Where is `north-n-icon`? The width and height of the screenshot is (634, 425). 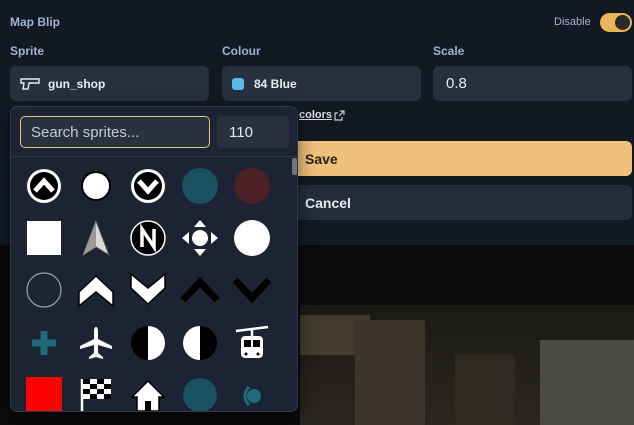 north-n-icon is located at coordinates (148, 238).